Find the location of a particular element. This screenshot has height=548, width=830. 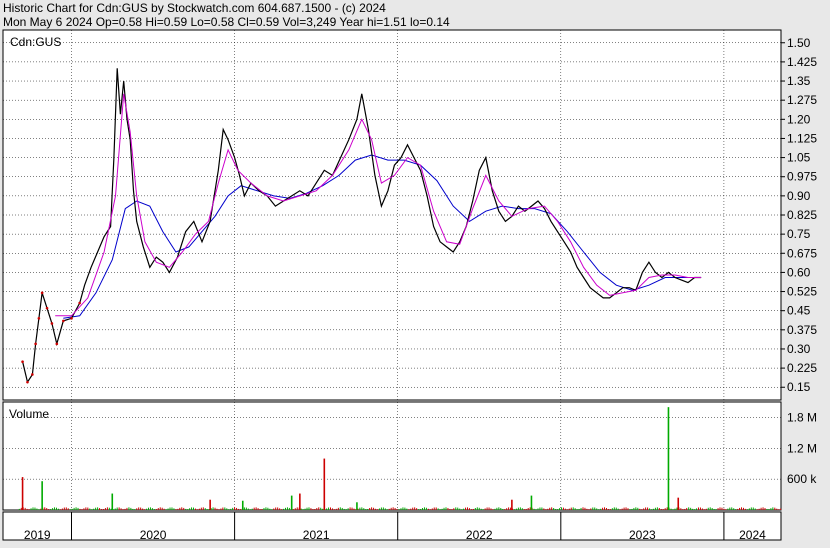

price-y-tick-label: 1.20 is located at coordinates (799, 119).